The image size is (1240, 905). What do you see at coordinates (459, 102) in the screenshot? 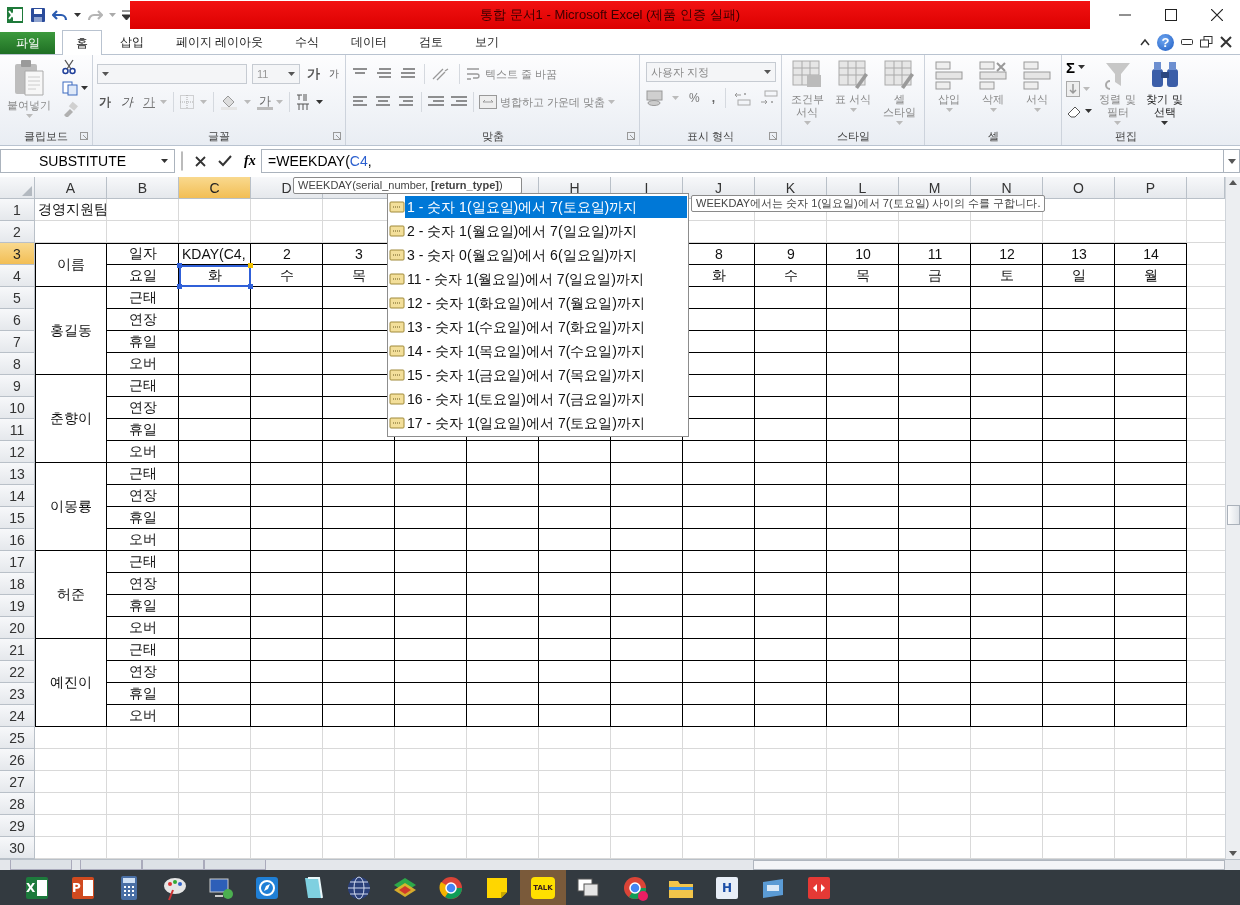
I see `increase-indent-icon` at bounding box center [459, 102].